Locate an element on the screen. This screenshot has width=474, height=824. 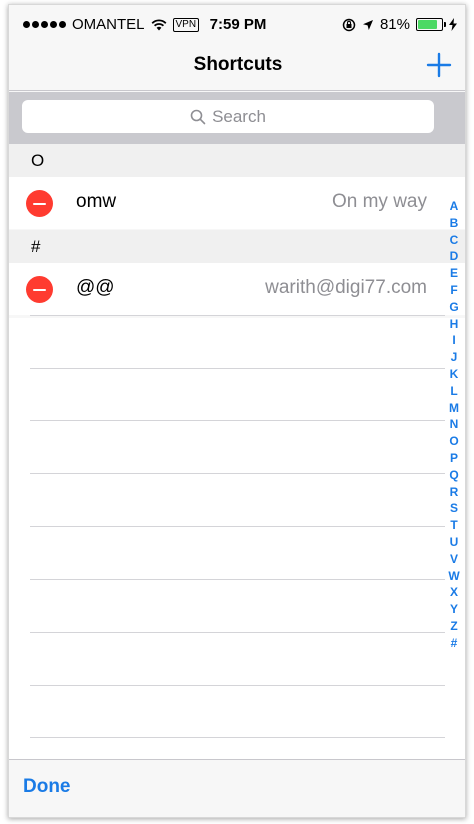
index-letter-w: W is located at coordinates (453, 576).